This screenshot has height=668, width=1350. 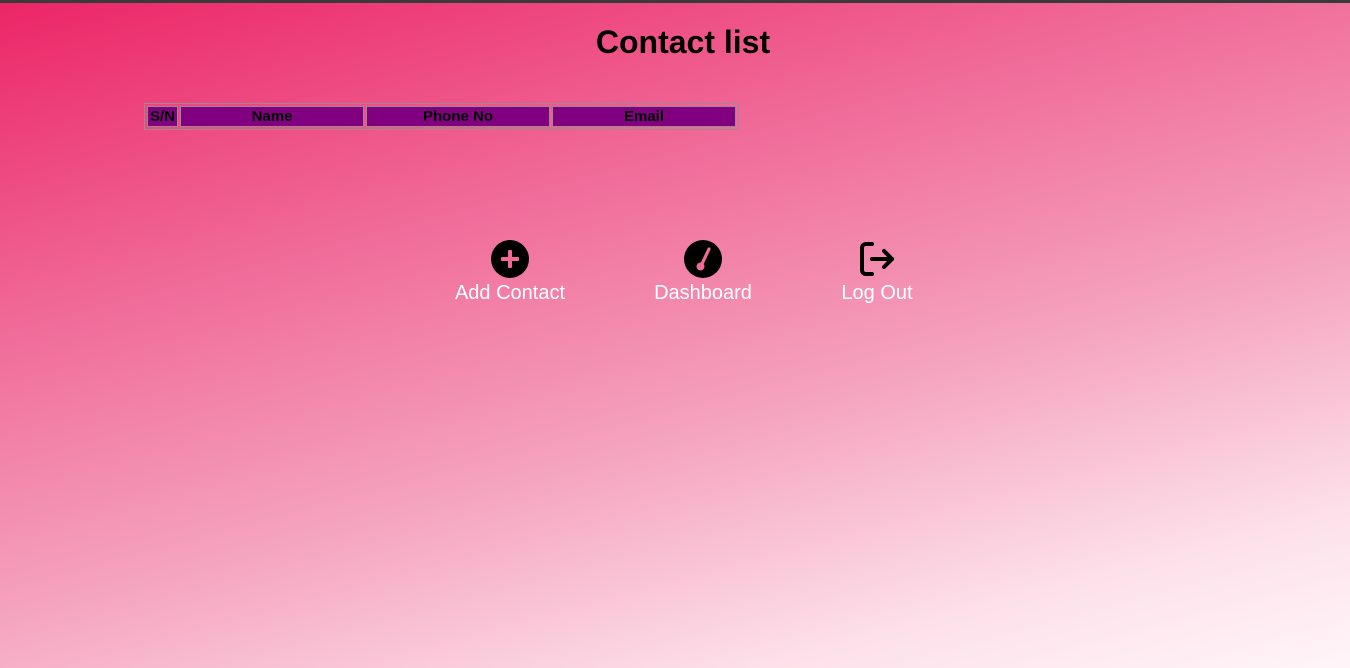 What do you see at coordinates (644, 116) in the screenshot?
I see `column-header-email: Email` at bounding box center [644, 116].